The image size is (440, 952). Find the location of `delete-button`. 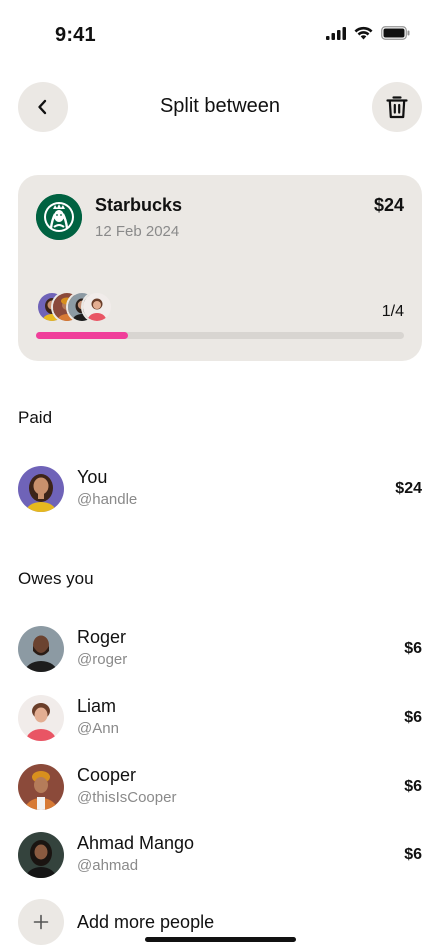

delete-button is located at coordinates (397, 107).